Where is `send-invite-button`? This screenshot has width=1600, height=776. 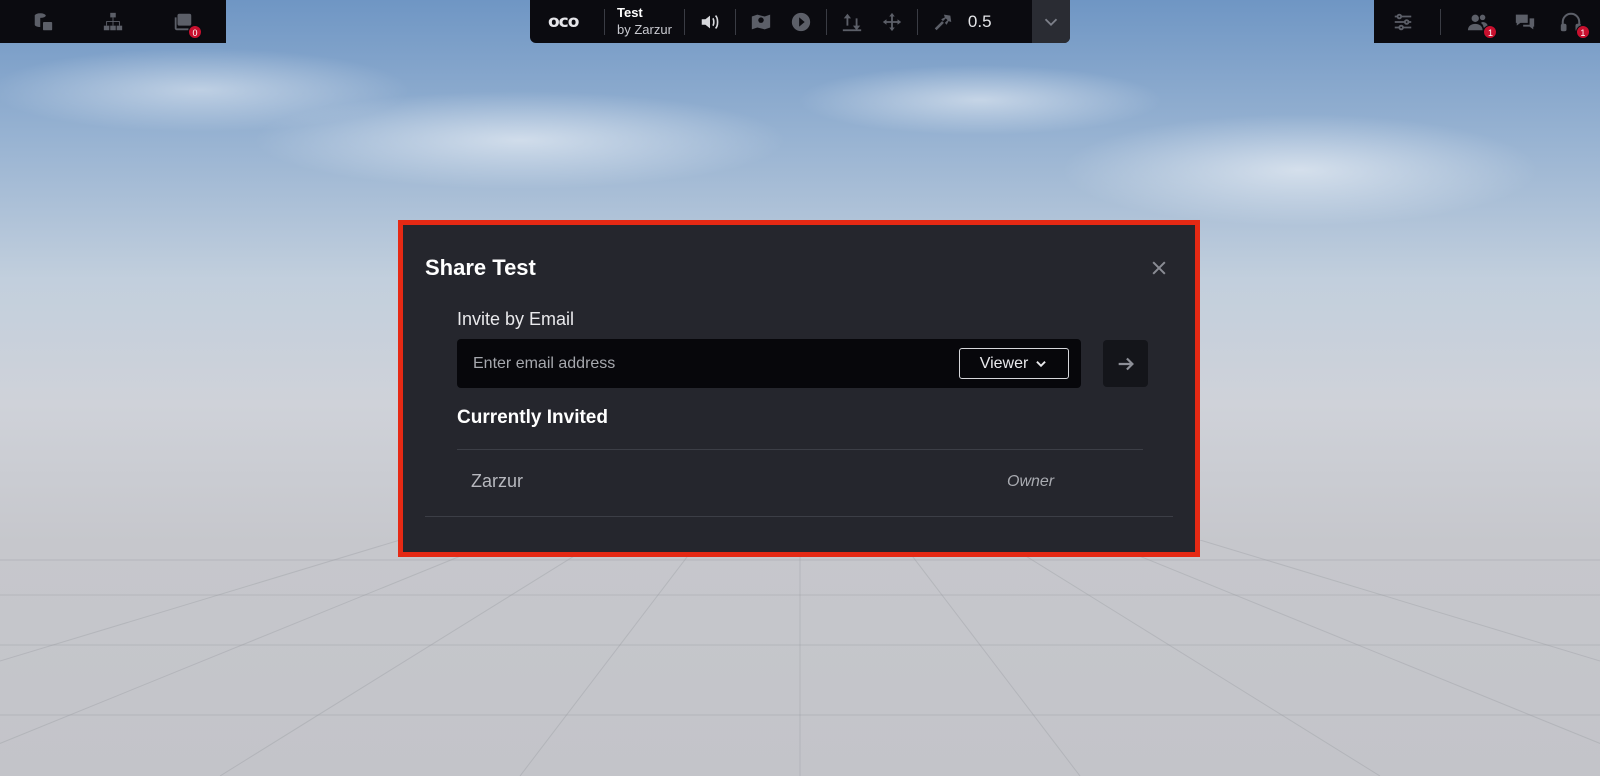 send-invite-button is located at coordinates (1125, 363).